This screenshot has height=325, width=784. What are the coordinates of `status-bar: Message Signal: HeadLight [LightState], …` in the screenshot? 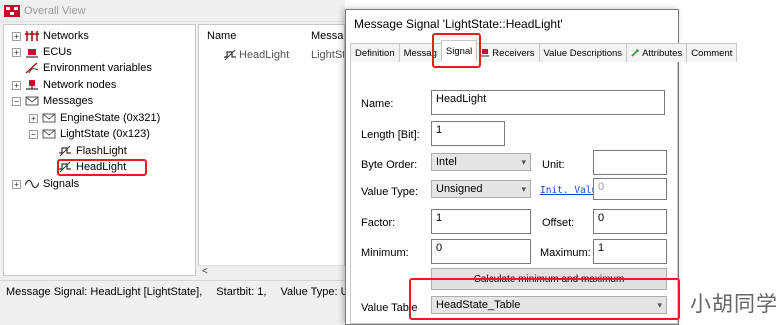 It's located at (172, 291).